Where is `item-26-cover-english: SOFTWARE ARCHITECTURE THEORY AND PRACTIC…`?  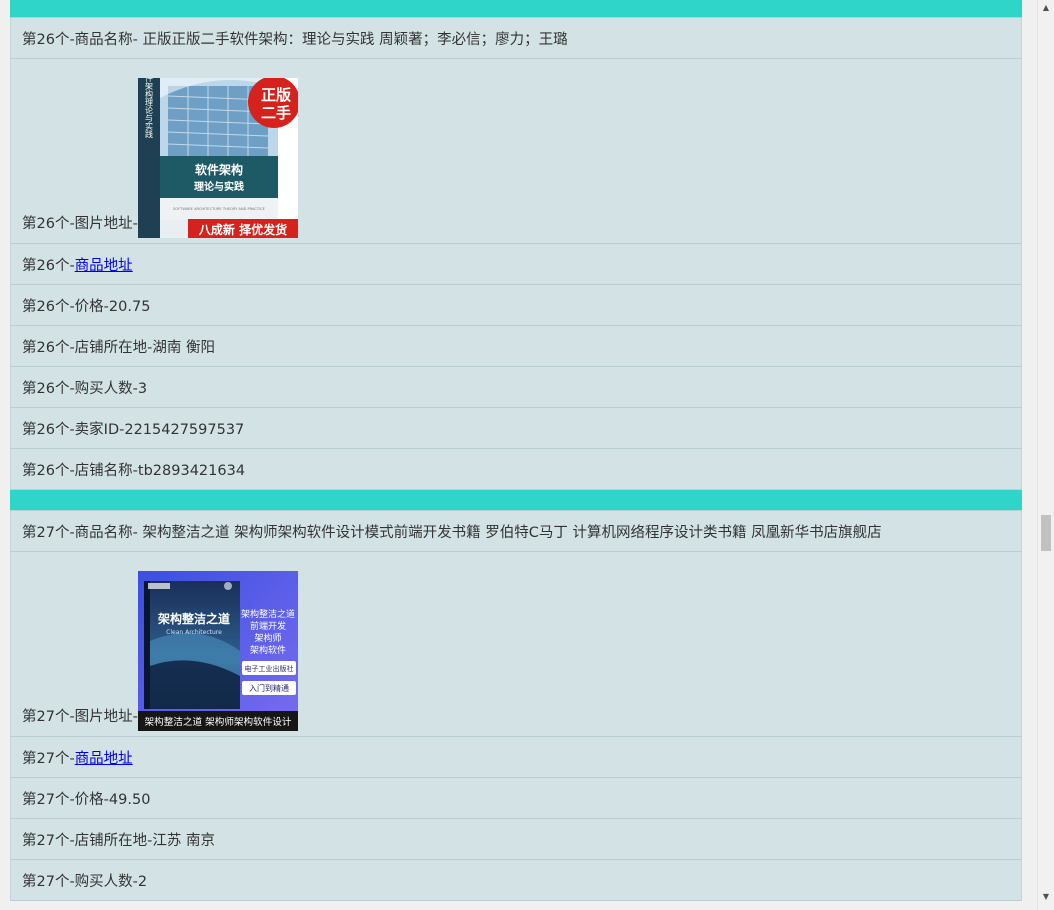 item-26-cover-english: SOFTWARE ARCHITECTURE THEORY AND PRACTIC… is located at coordinates (219, 209).